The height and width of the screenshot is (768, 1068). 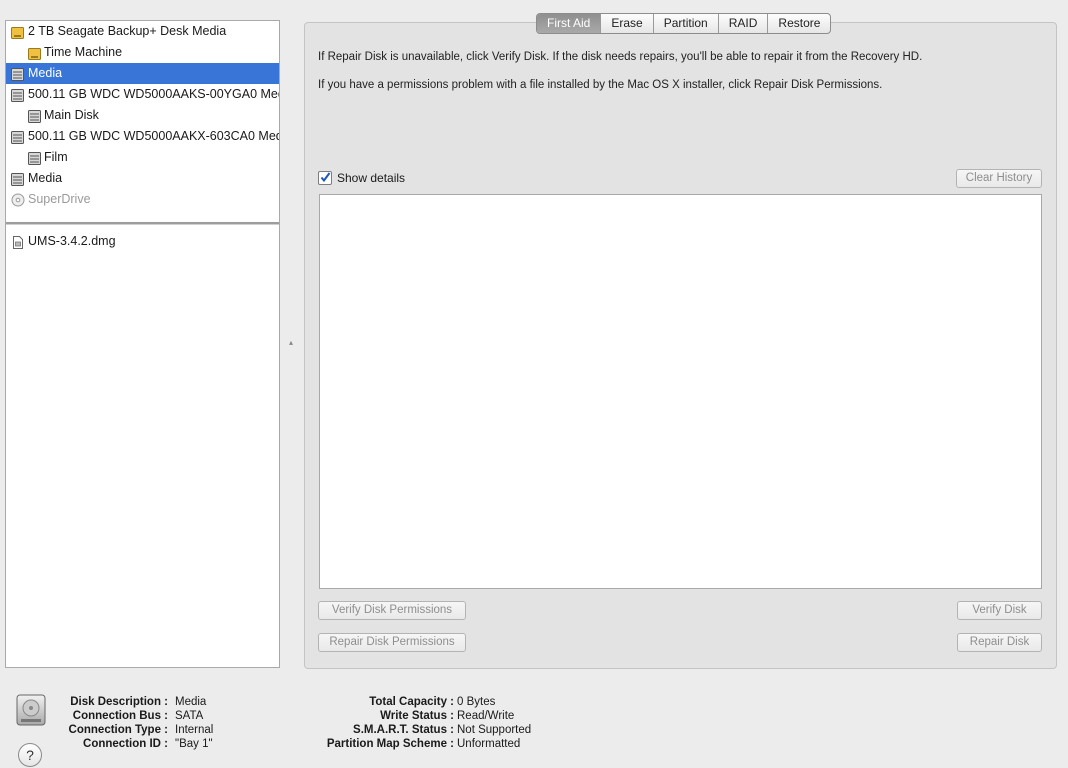 What do you see at coordinates (798, 23) in the screenshot?
I see `tab-restore: Restore` at bounding box center [798, 23].